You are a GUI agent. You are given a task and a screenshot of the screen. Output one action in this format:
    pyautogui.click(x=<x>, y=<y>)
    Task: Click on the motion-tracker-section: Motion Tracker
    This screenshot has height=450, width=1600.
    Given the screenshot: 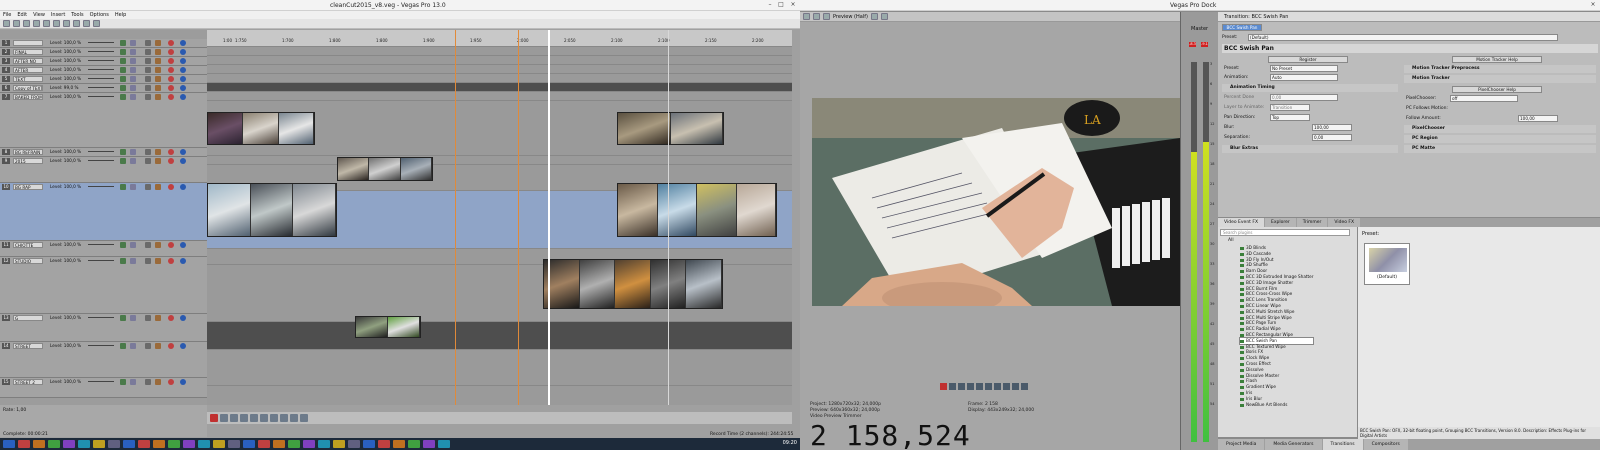 What is the action you would take?
    pyautogui.click(x=1500, y=79)
    